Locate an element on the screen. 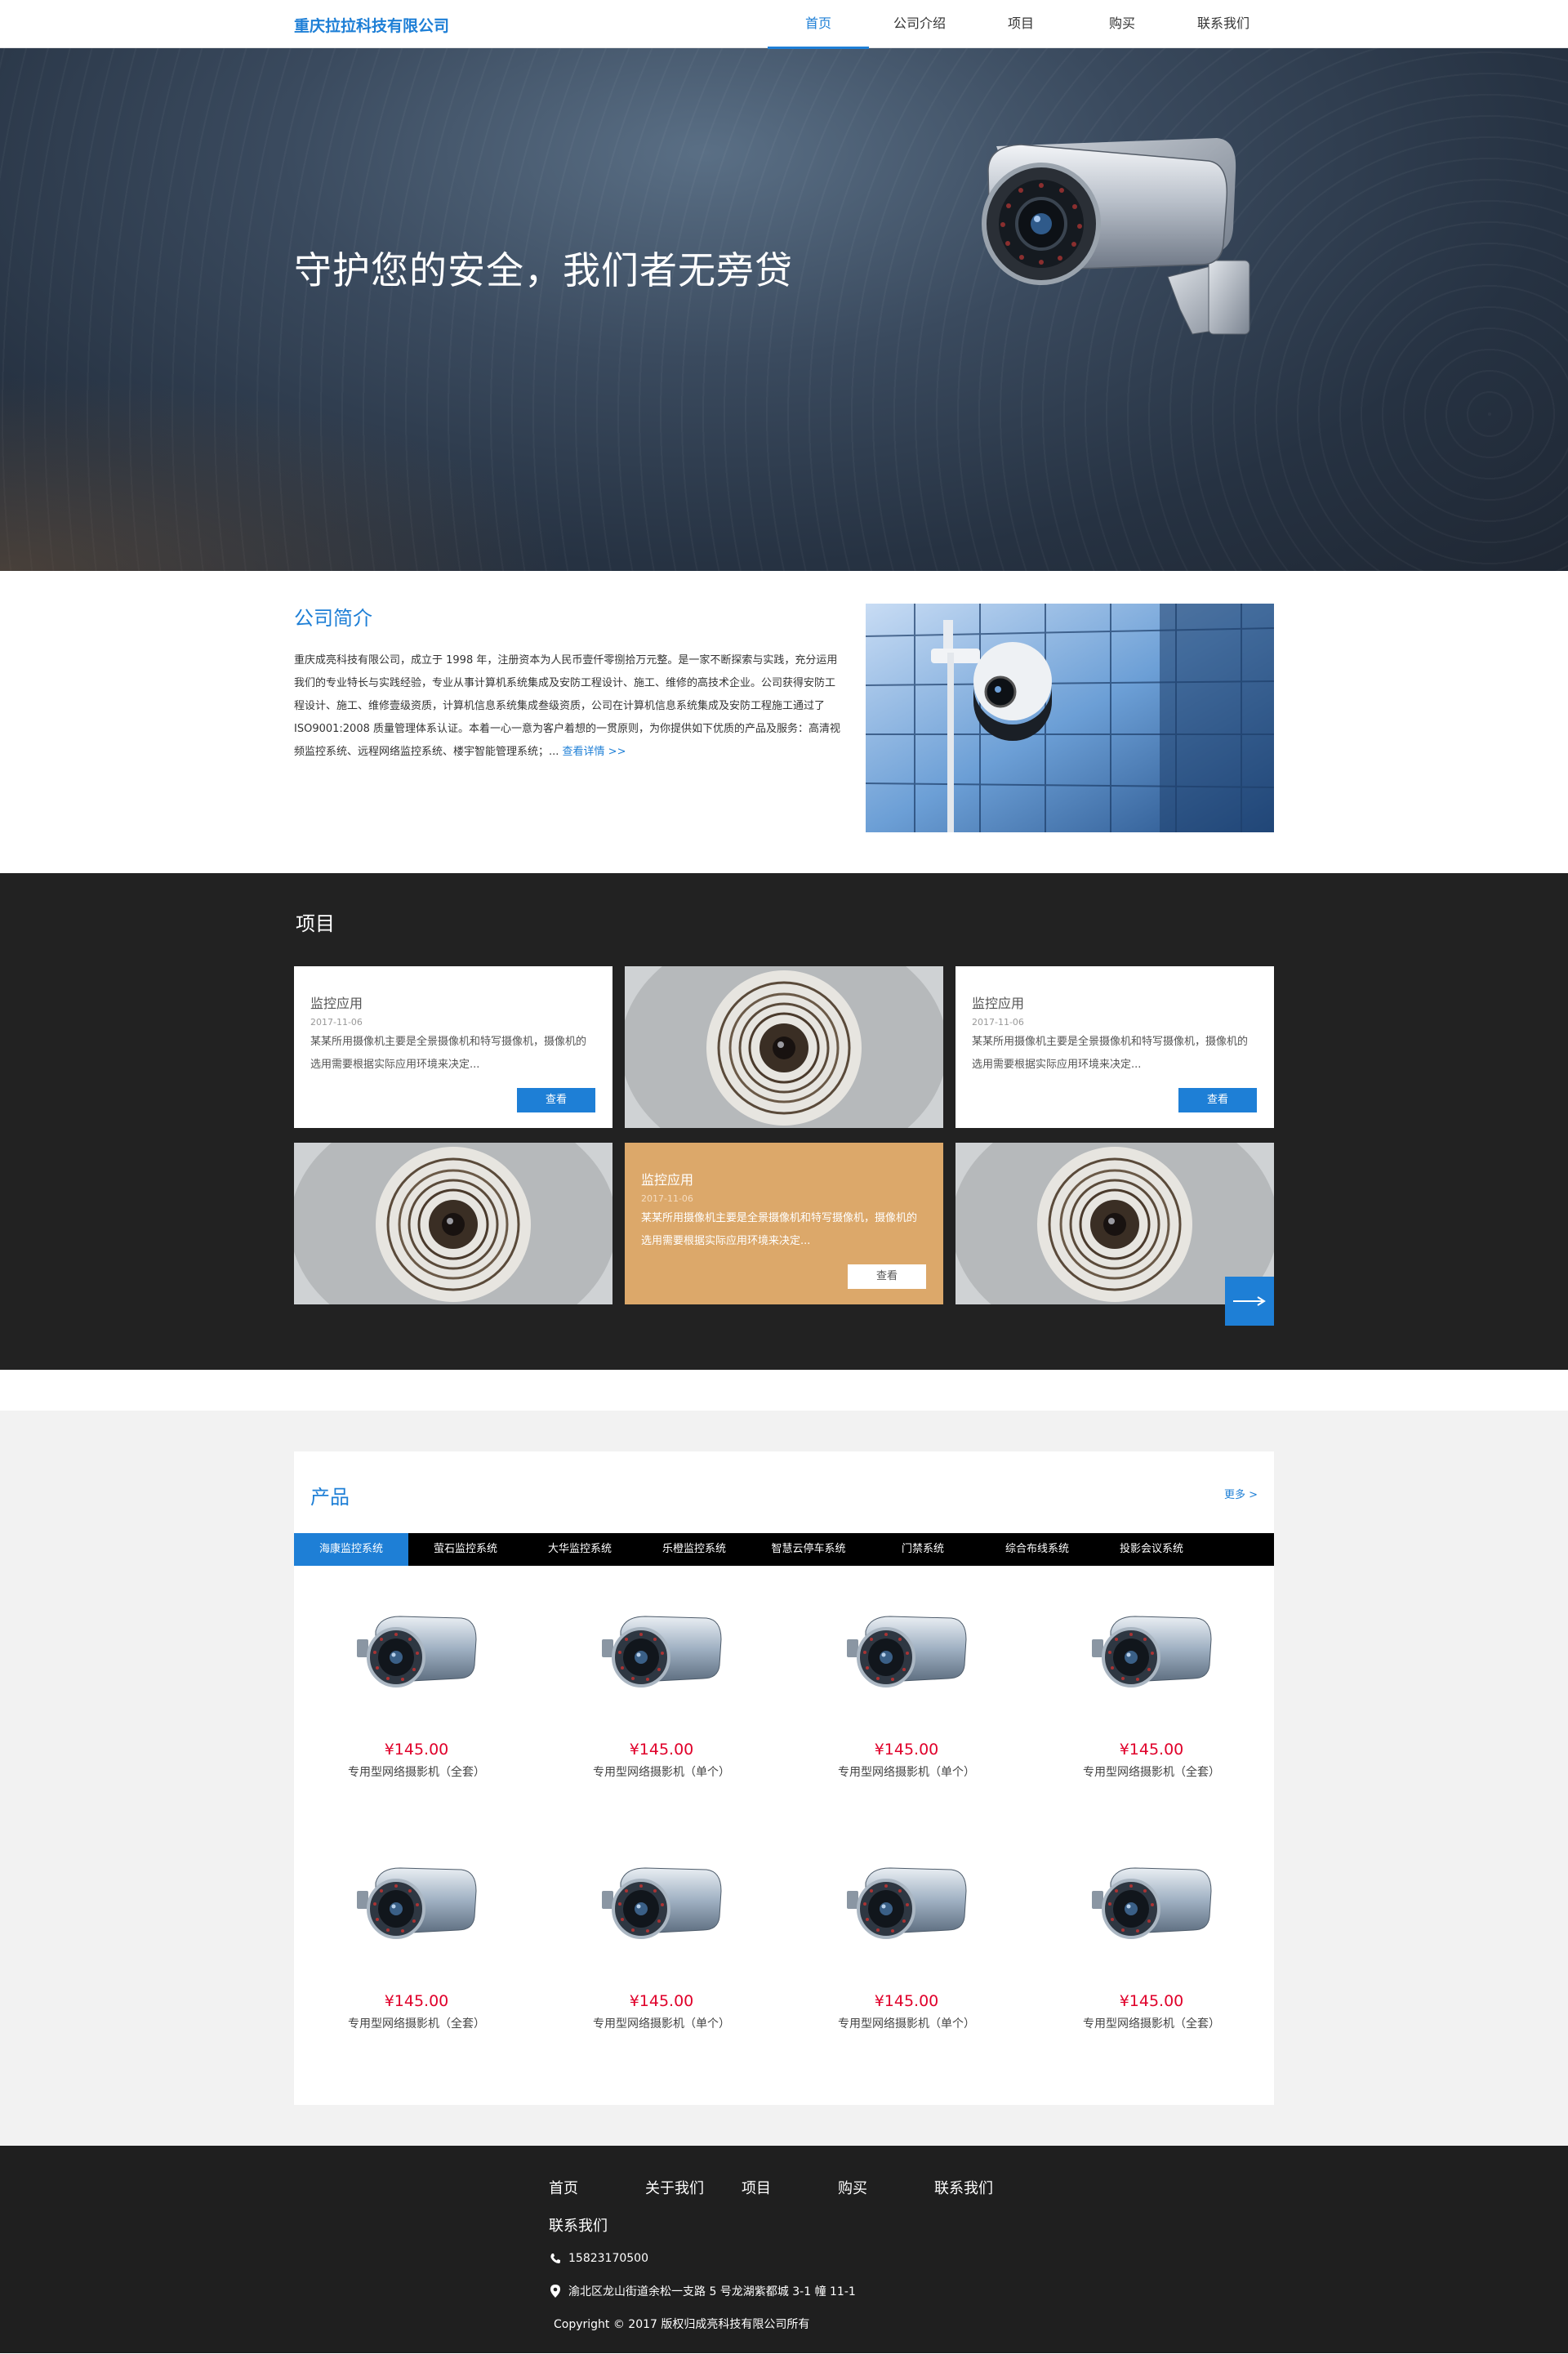 The height and width of the screenshot is (2354, 1568). footer-contact-title: 联系我们 is located at coordinates (578, 2226).